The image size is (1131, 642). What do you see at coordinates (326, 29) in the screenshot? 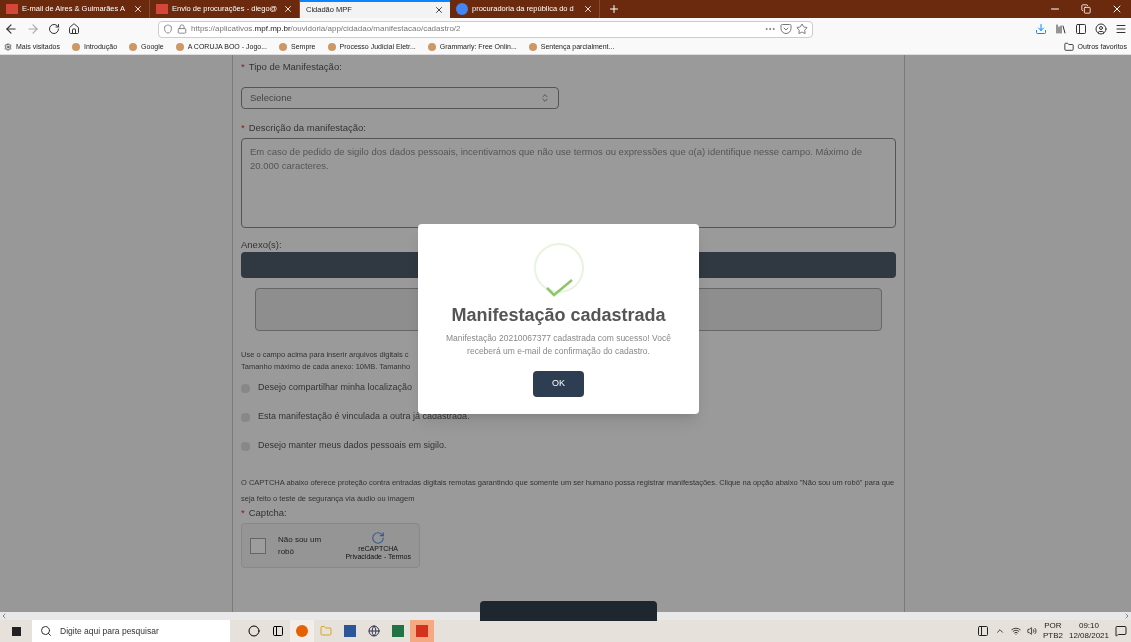
I see `url-text: https://aplicativos.mpf.mp.br/ouvidoria/app/cidadao/manifestacao/cadastro/2` at bounding box center [326, 29].